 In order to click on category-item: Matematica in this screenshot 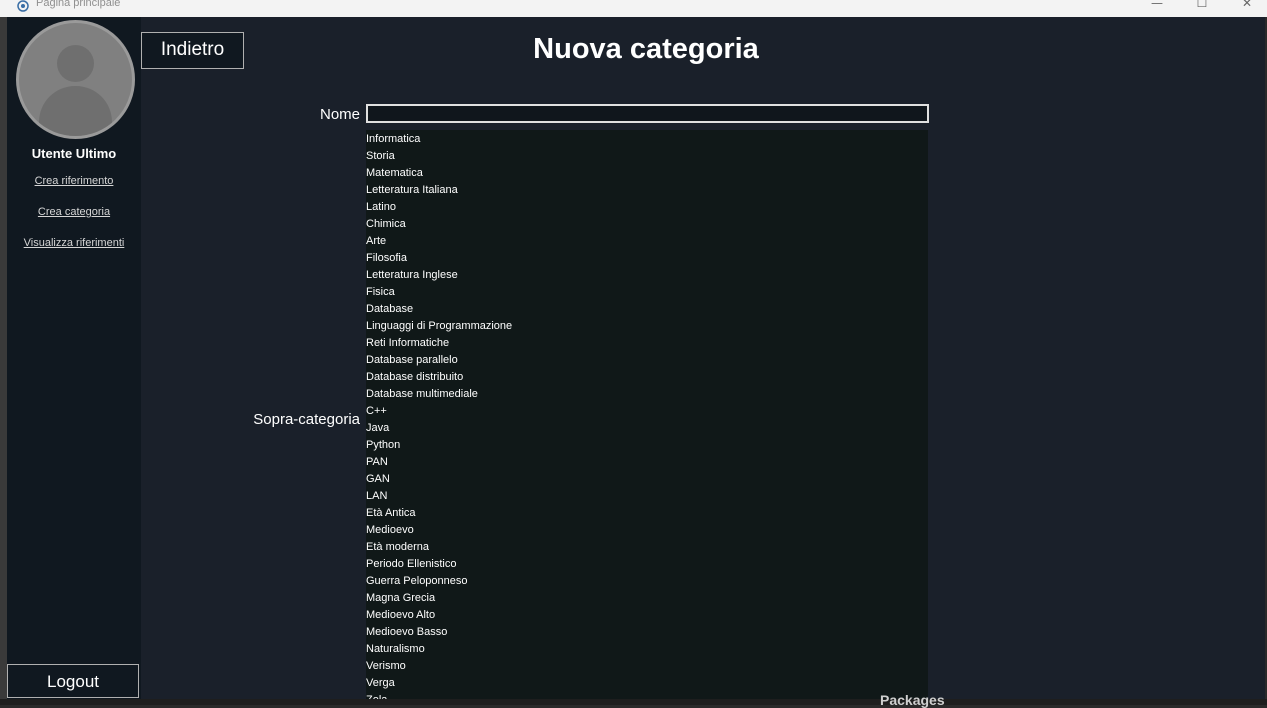, I will do `click(647, 173)`.